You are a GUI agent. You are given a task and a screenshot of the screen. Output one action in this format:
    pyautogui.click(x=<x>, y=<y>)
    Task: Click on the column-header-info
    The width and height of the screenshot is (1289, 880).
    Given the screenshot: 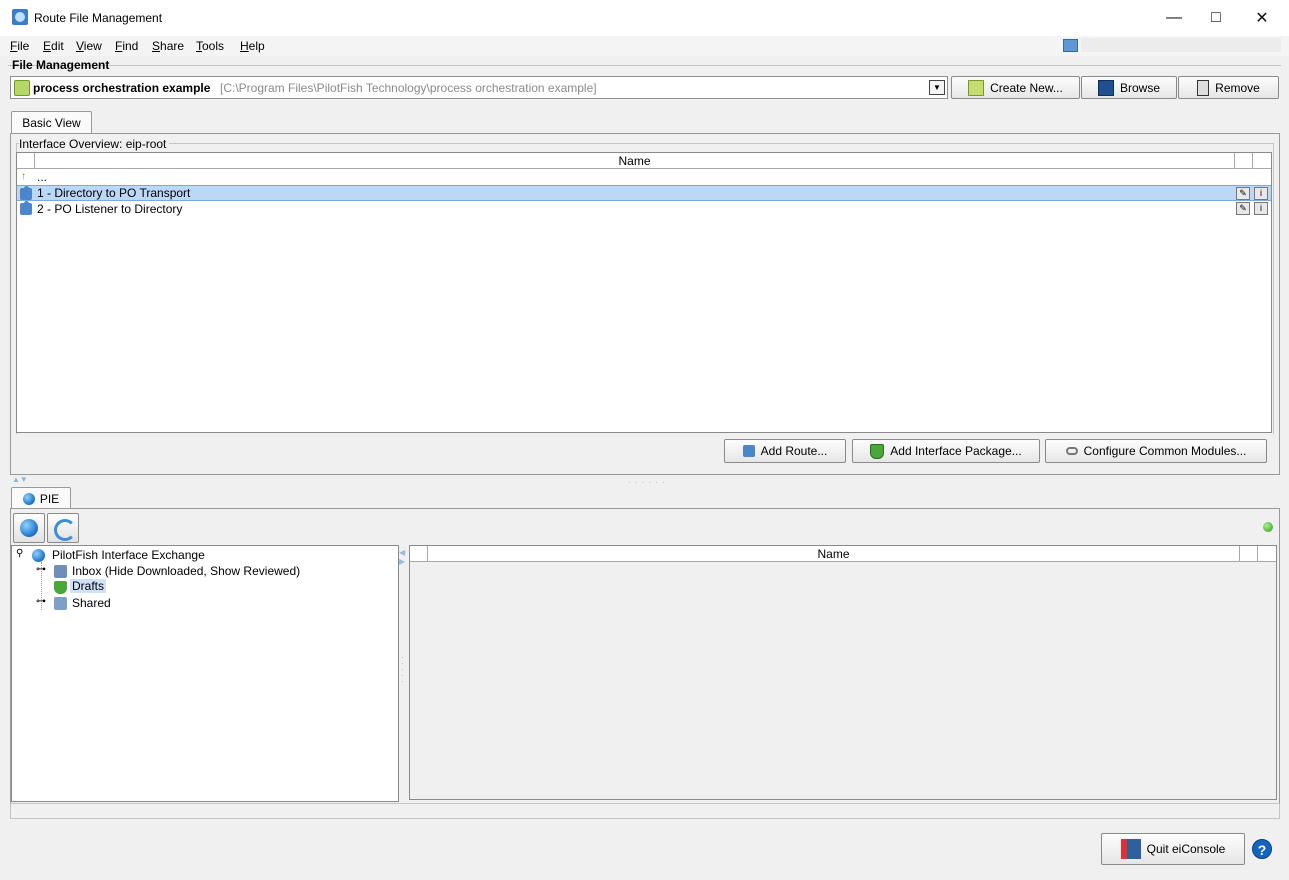 What is the action you would take?
    pyautogui.click(x=1262, y=161)
    